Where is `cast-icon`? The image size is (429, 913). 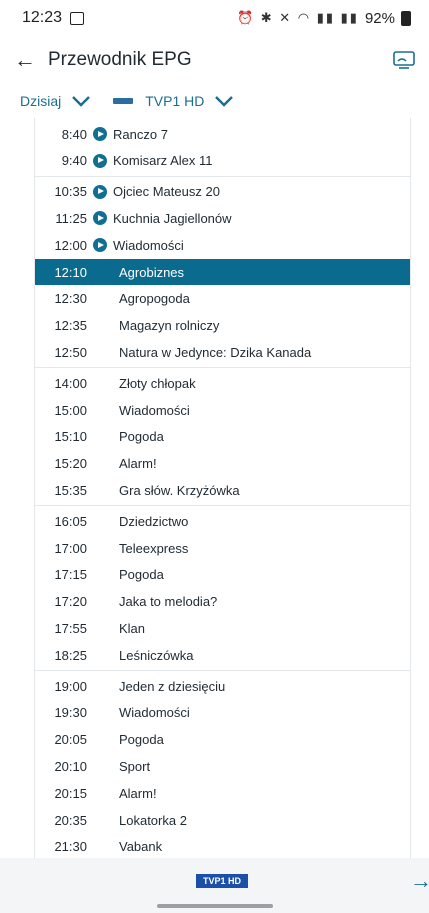 cast-icon is located at coordinates (404, 60).